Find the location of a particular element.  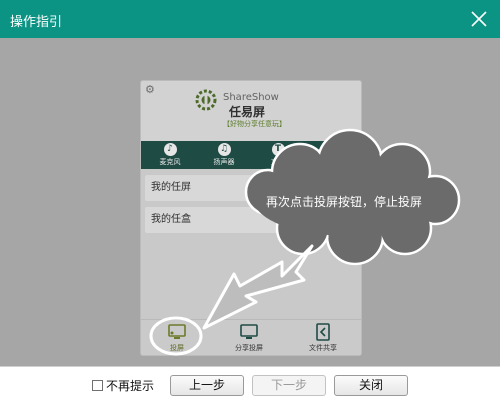

toolbar-item-microphone: ♪ 麦克风 is located at coordinates (170, 155).